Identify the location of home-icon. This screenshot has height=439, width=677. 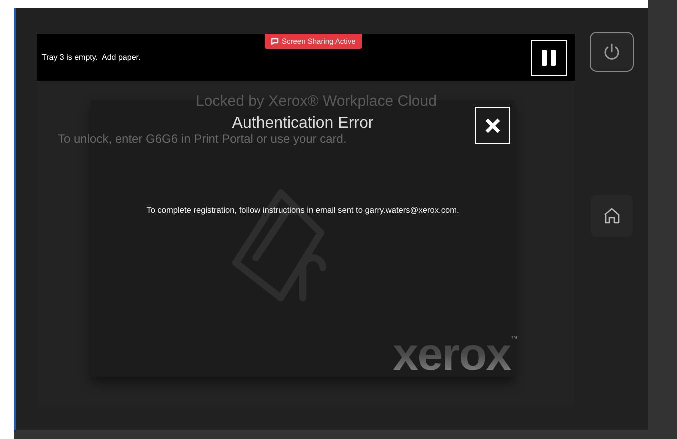
(611, 216).